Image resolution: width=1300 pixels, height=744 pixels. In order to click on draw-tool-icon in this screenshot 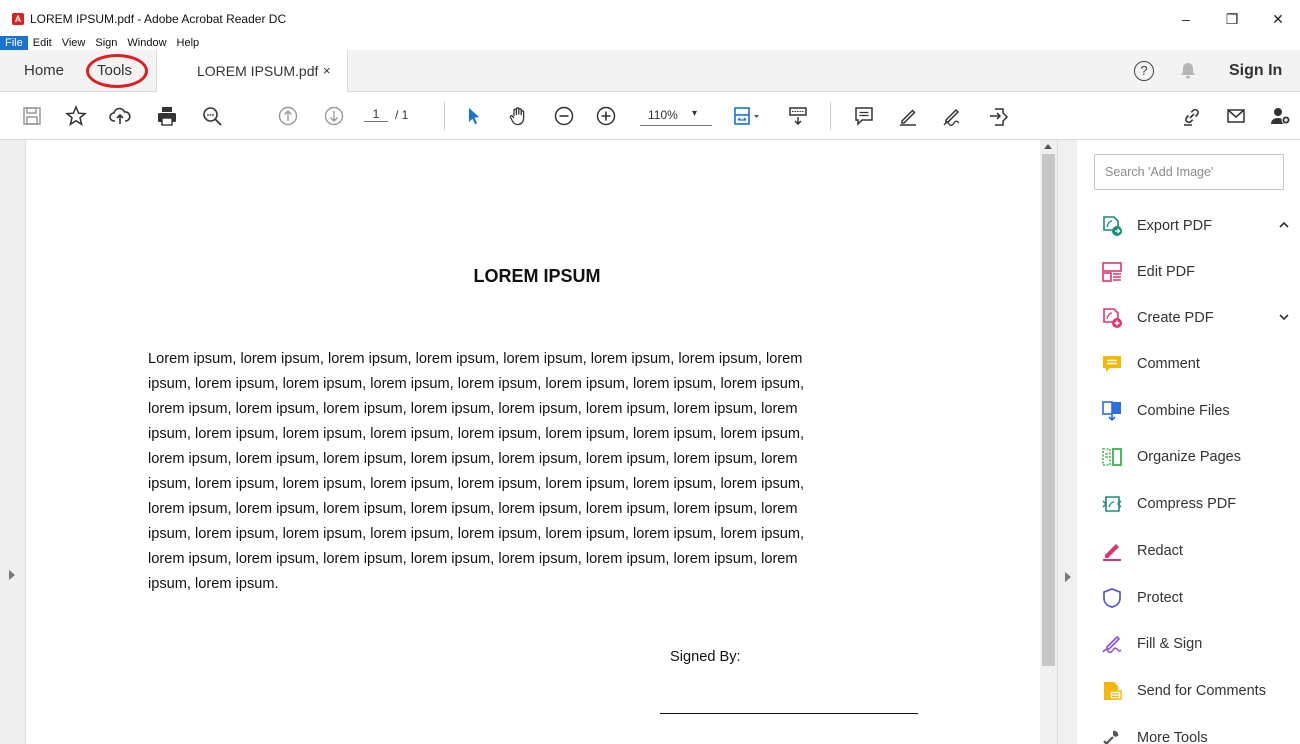, I will do `click(952, 116)`.